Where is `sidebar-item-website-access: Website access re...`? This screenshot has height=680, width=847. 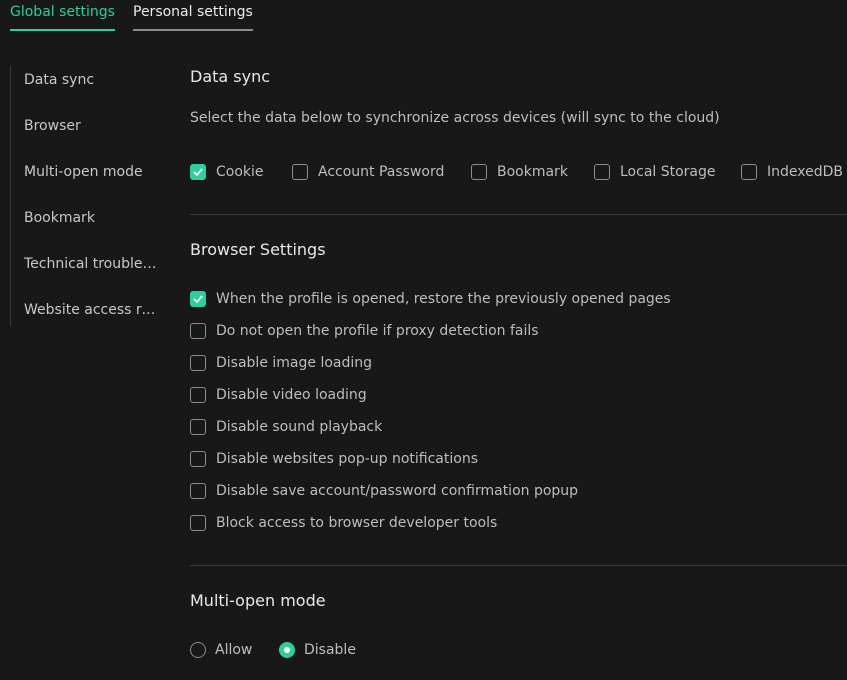
sidebar-item-website-access: Website access re... is located at coordinates (92, 310).